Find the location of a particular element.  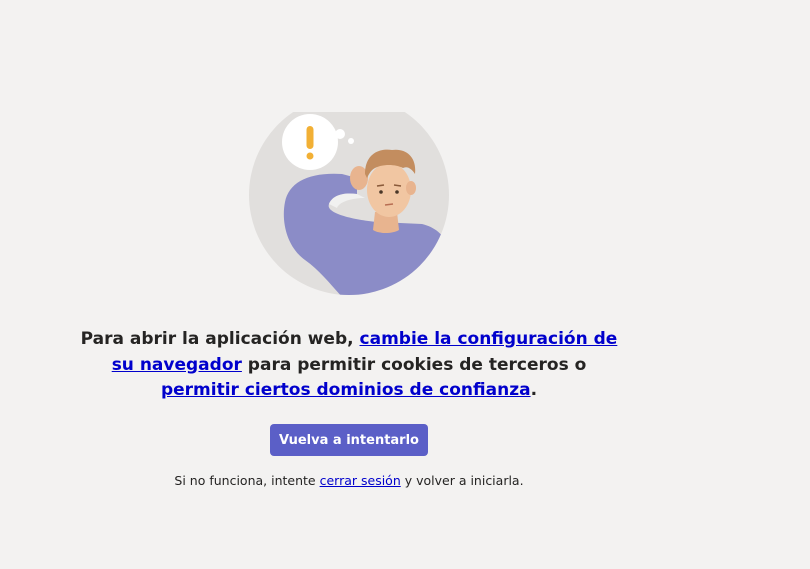

retry-button: Vuelva a intentarlo is located at coordinates (349, 440).